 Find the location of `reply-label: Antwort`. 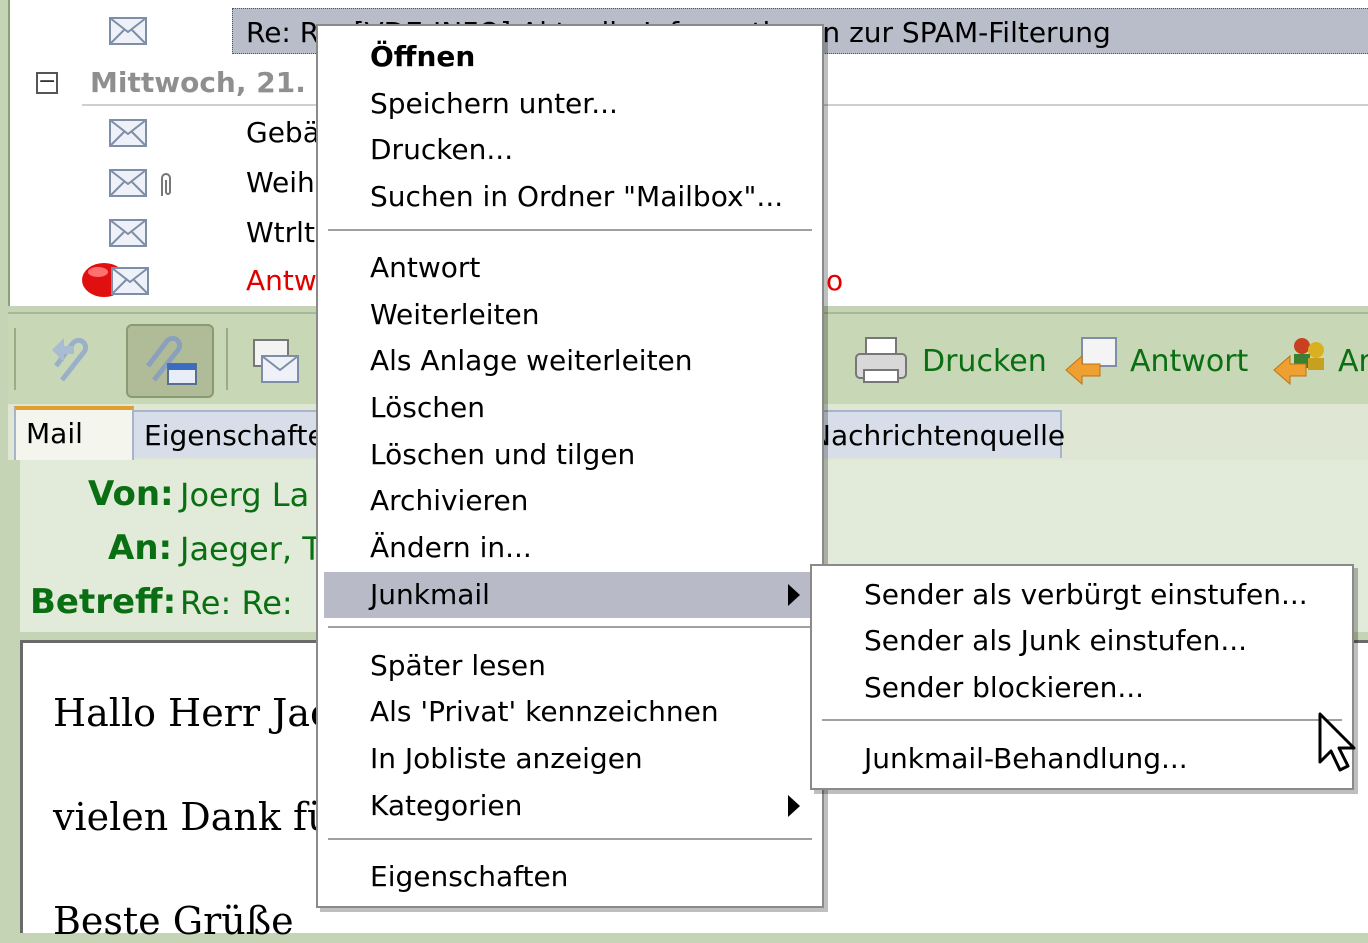

reply-label: Antwort is located at coordinates (1189, 361).